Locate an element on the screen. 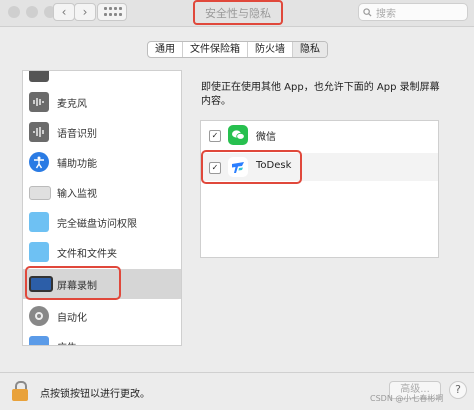 This screenshot has height=410, width=474. window-toolbar: ‹ › 安全性与隐私 搜索 is located at coordinates (237, 13).